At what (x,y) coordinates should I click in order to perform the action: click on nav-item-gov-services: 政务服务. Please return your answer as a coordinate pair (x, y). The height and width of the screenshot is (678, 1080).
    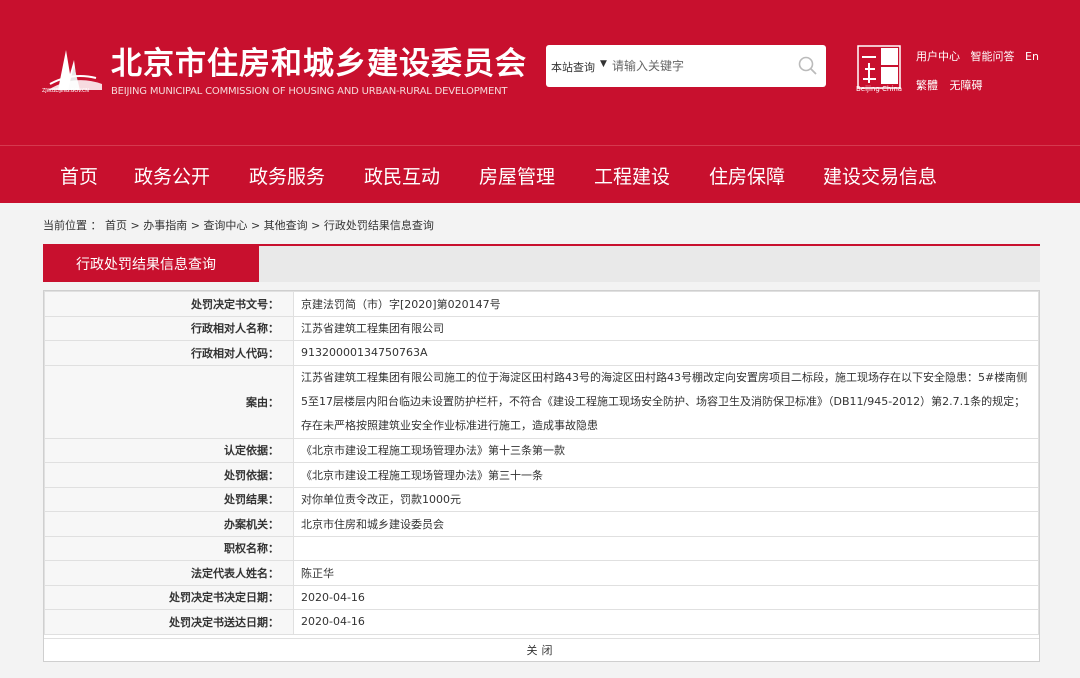
    Looking at the image, I should click on (287, 175).